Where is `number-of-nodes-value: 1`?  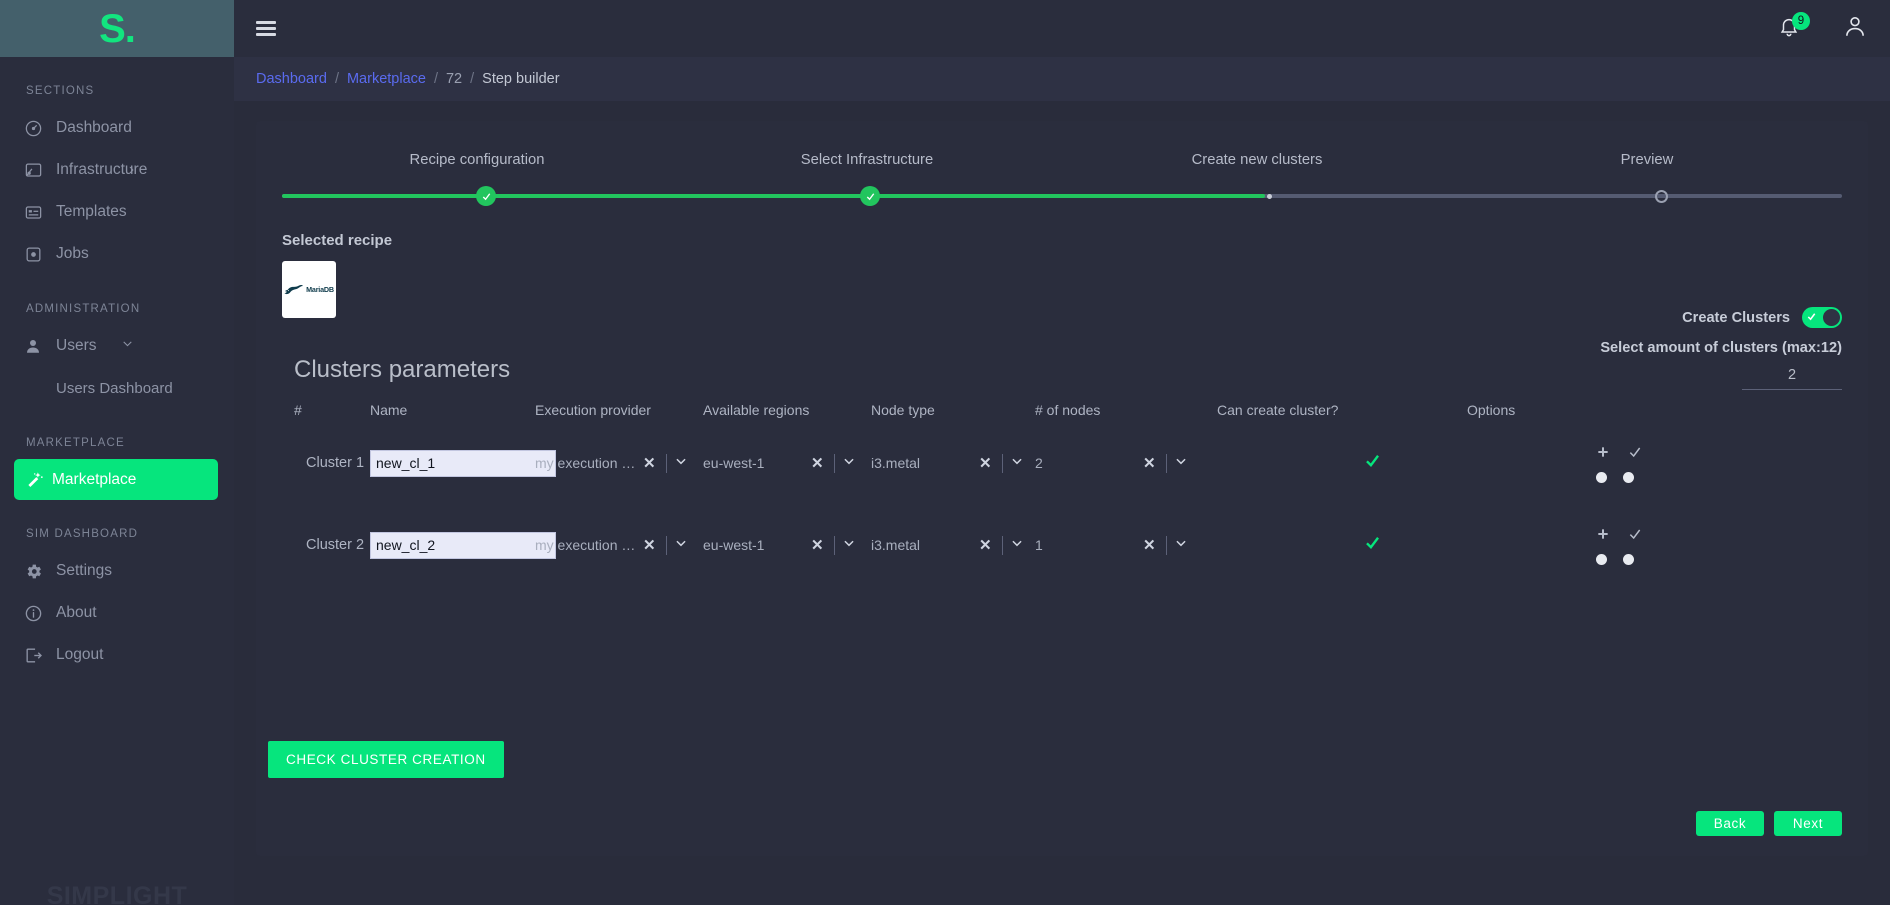 number-of-nodes-value: 1 is located at coordinates (1039, 545).